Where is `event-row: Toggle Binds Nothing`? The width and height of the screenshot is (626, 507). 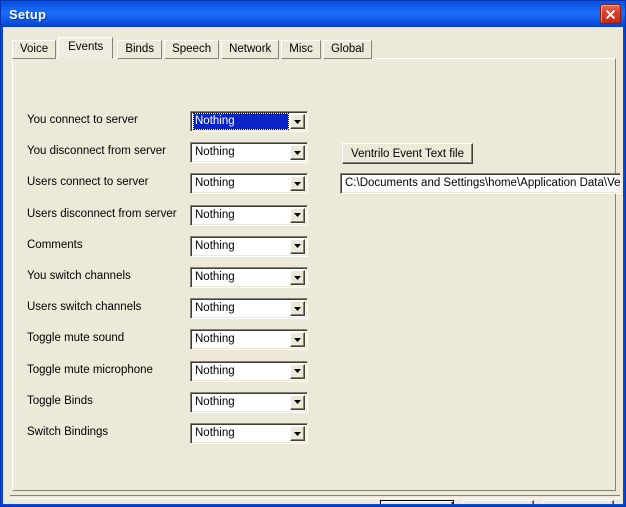 event-row: Toggle Binds Nothing is located at coordinates (314, 402).